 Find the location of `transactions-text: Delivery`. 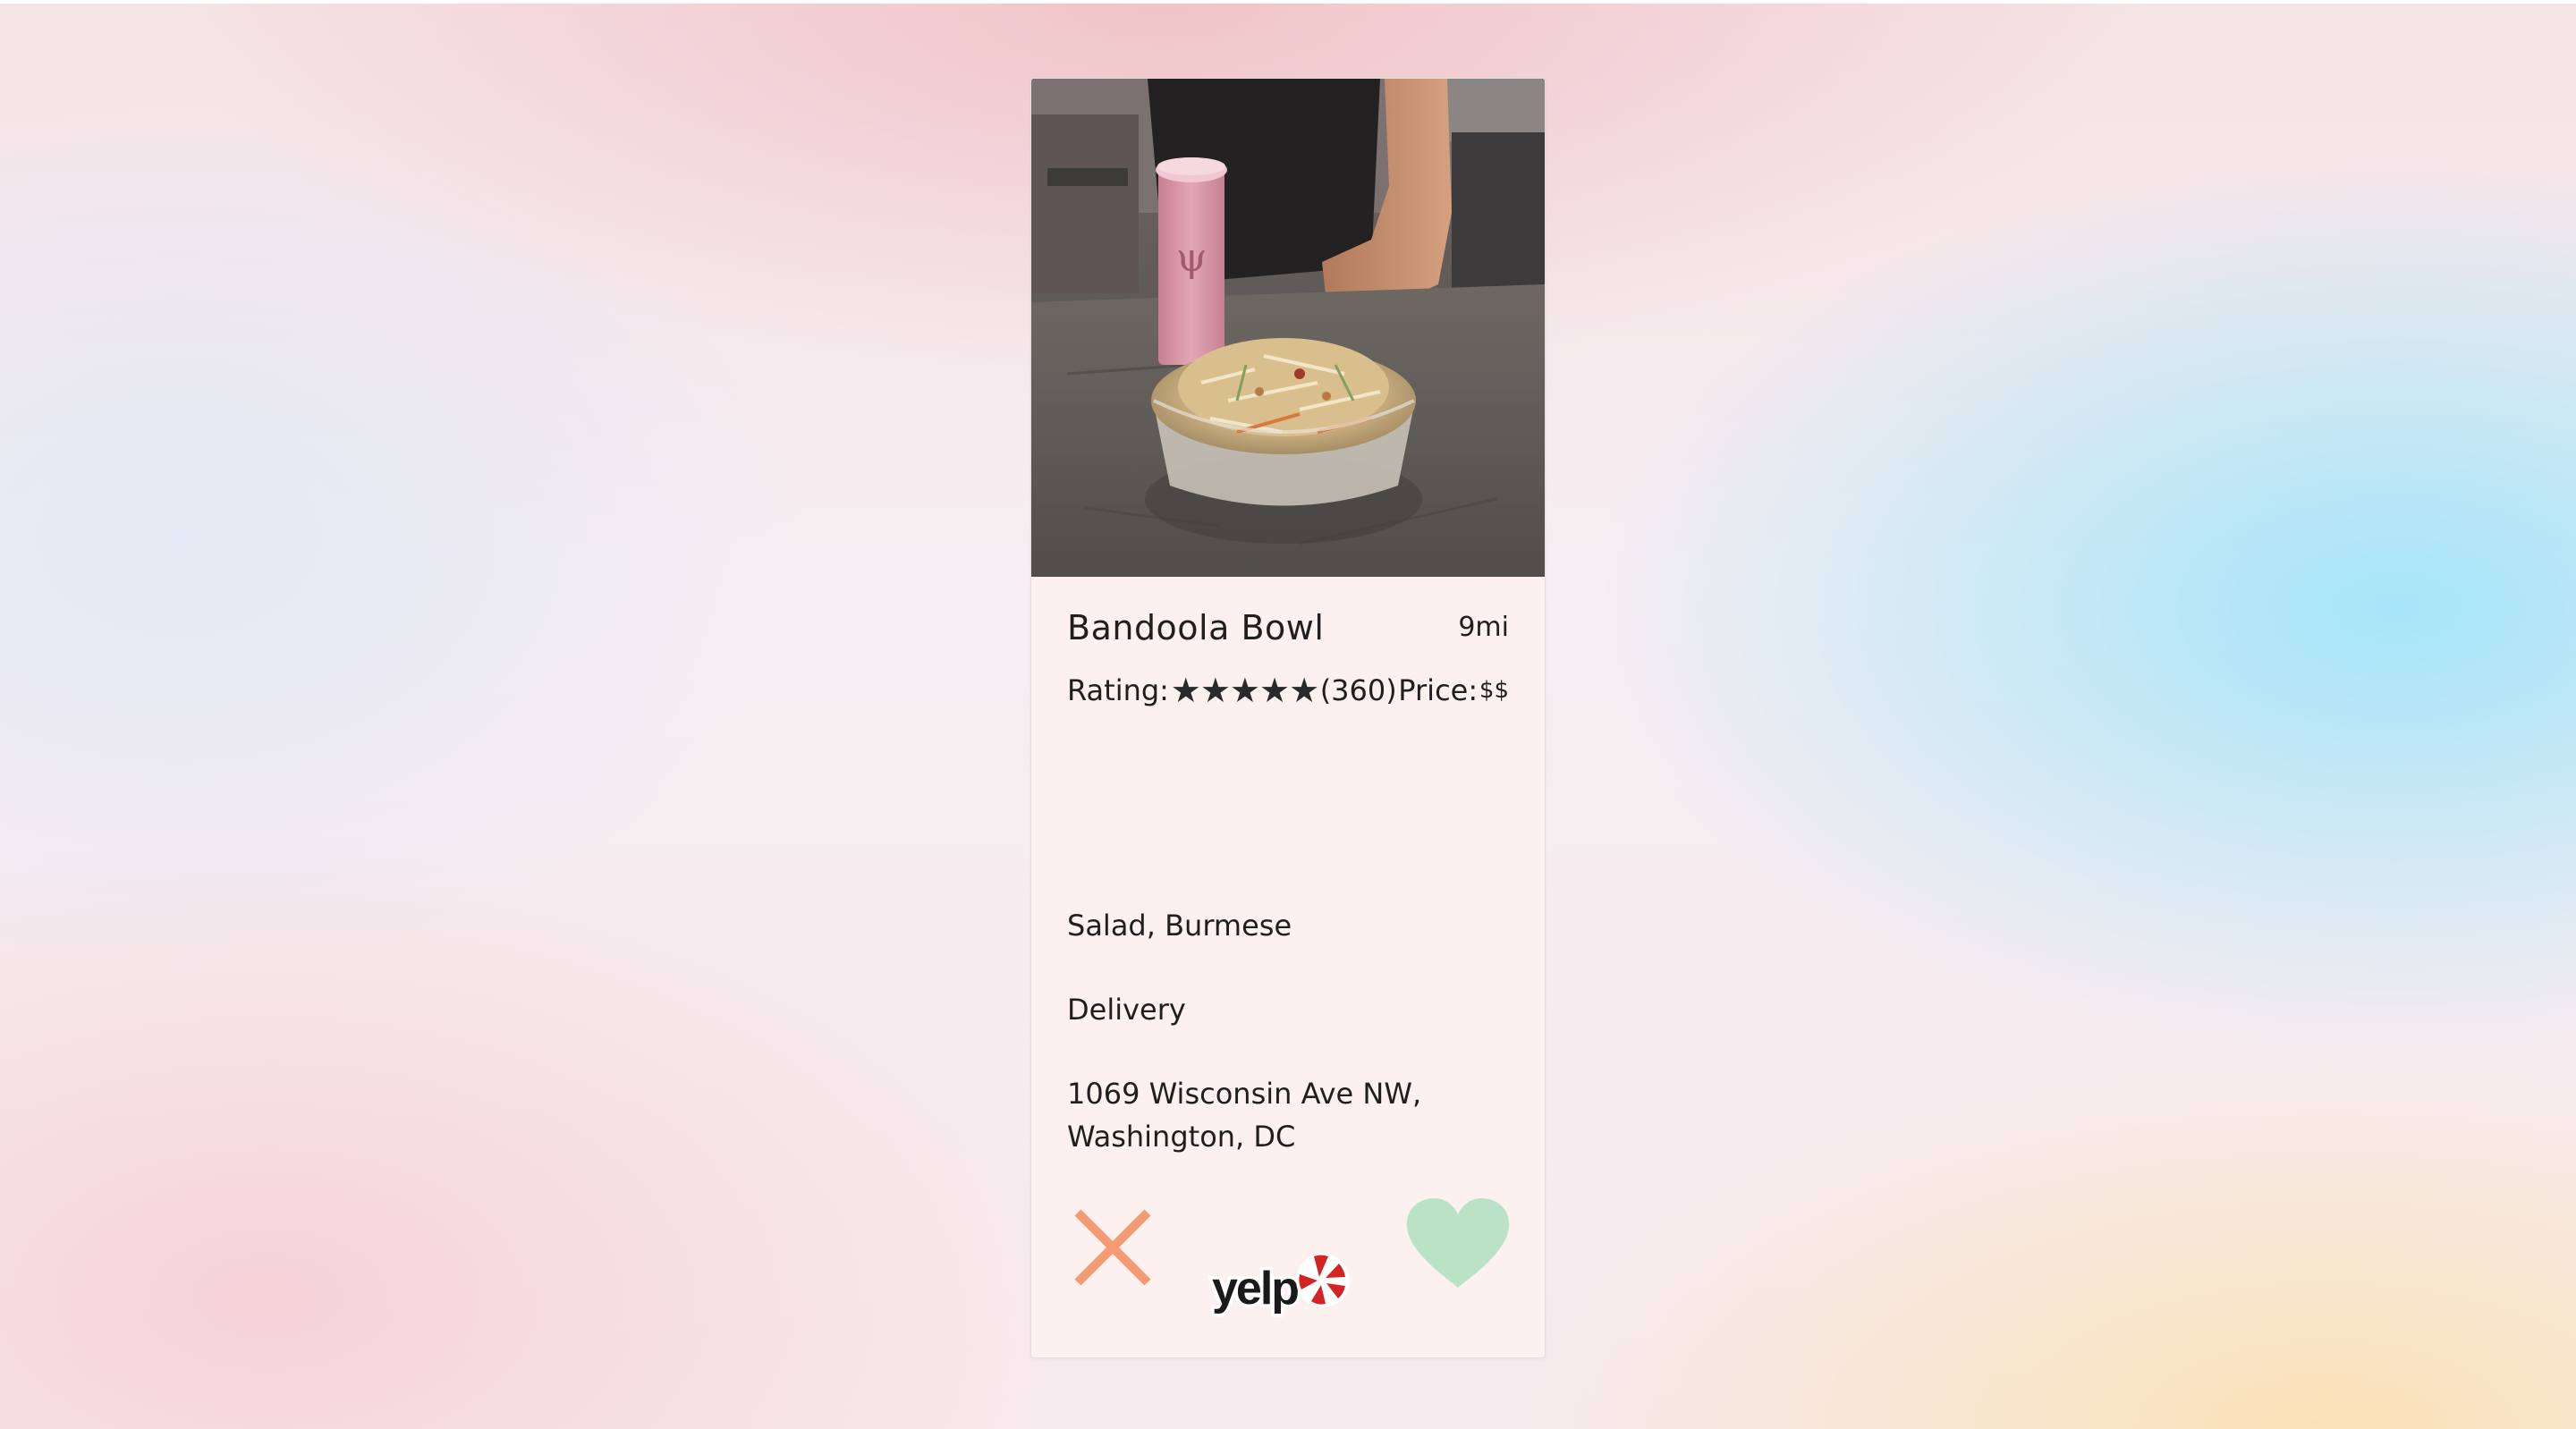

transactions-text: Delivery is located at coordinates (1126, 1010).